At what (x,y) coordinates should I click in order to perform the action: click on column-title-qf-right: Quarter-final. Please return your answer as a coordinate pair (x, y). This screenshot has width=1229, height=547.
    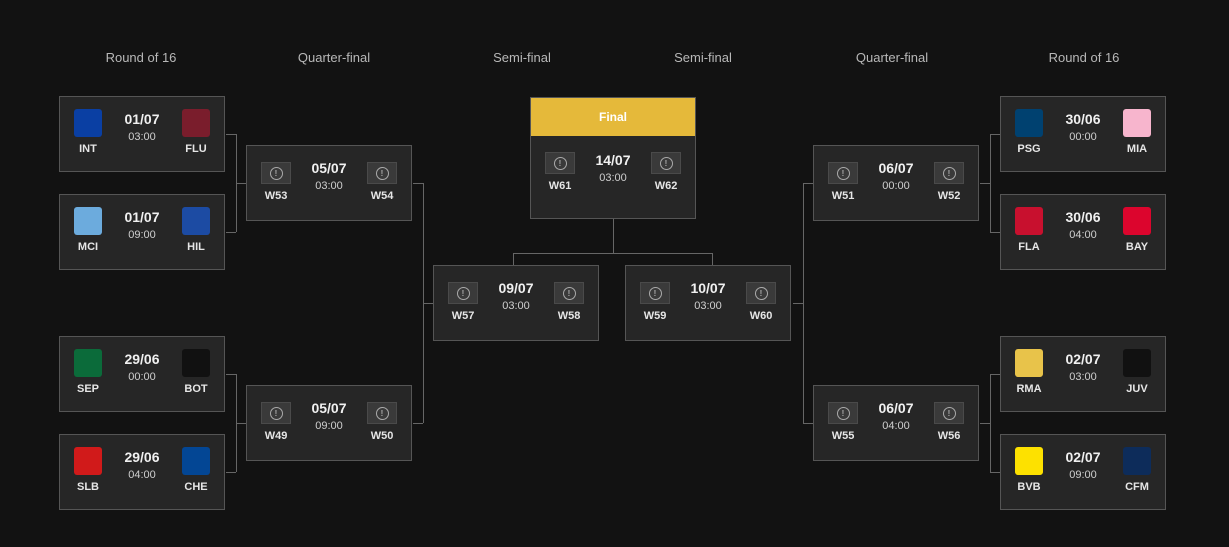
    Looking at the image, I should click on (892, 57).